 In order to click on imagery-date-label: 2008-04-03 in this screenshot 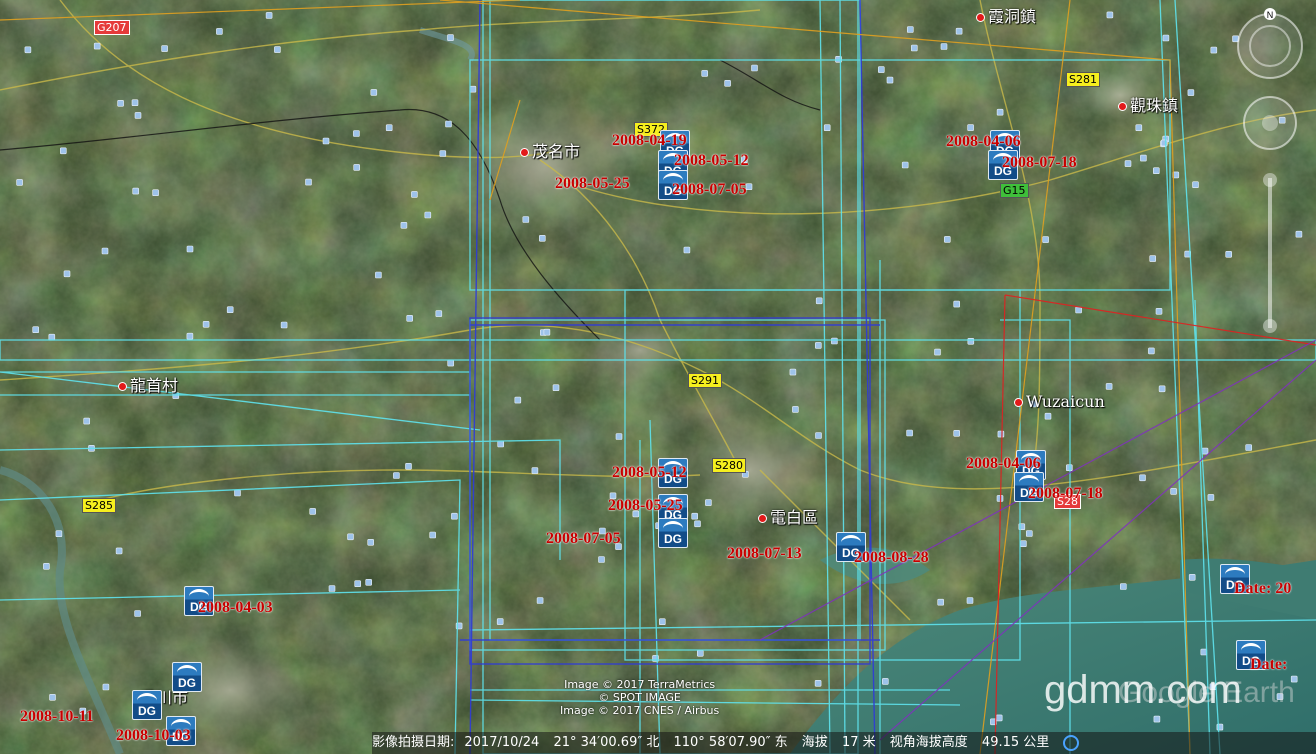, I will do `click(235, 608)`.